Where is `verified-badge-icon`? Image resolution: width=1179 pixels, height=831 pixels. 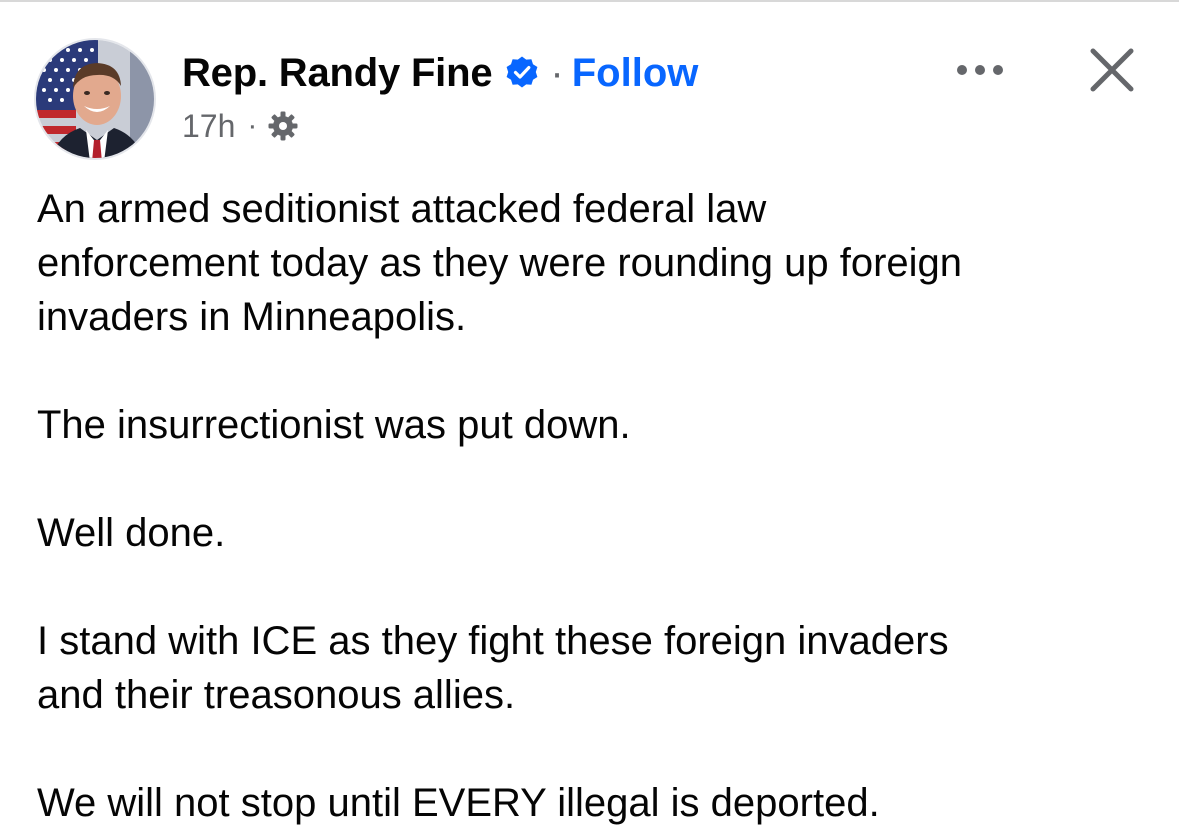
verified-badge-icon is located at coordinates (522, 73).